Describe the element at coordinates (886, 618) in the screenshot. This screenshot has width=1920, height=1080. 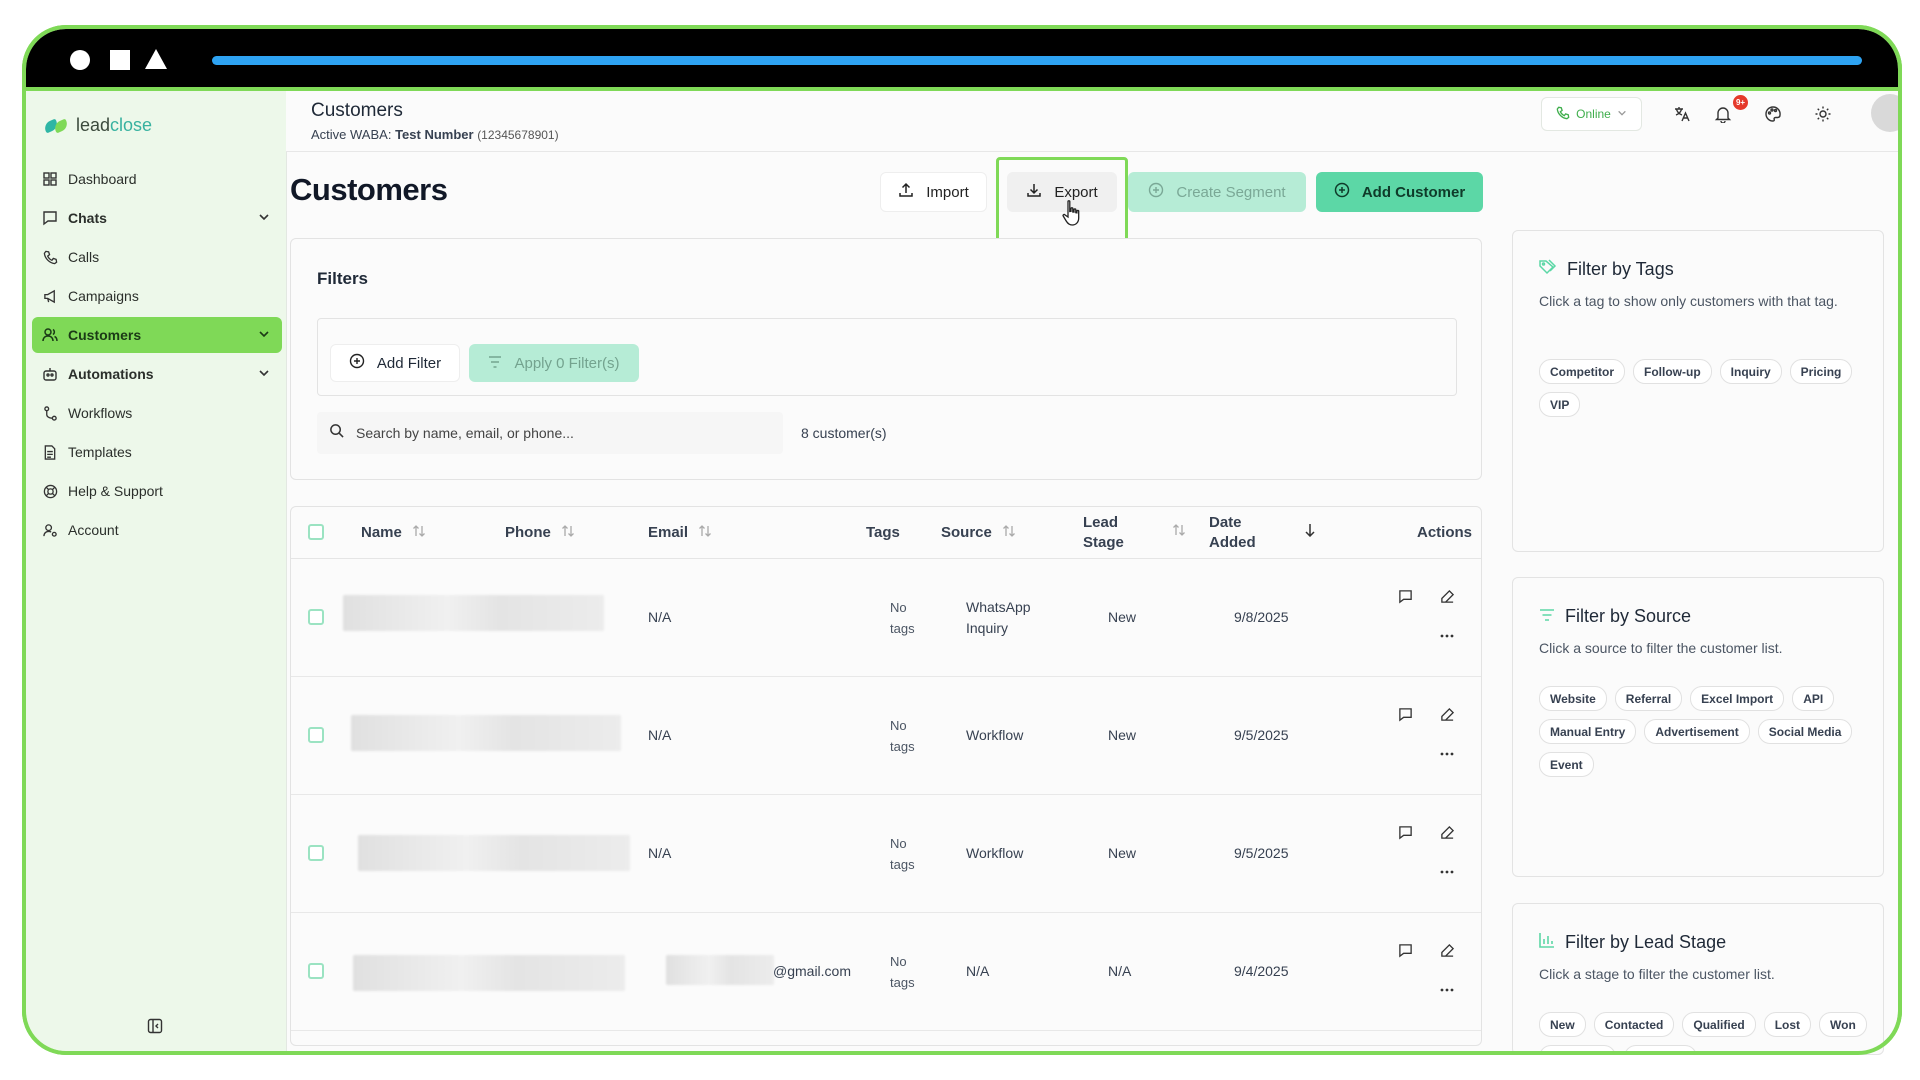
I see `table-row: N/A No tags WhatsApp Inquiry New 9/8/2025` at that location.